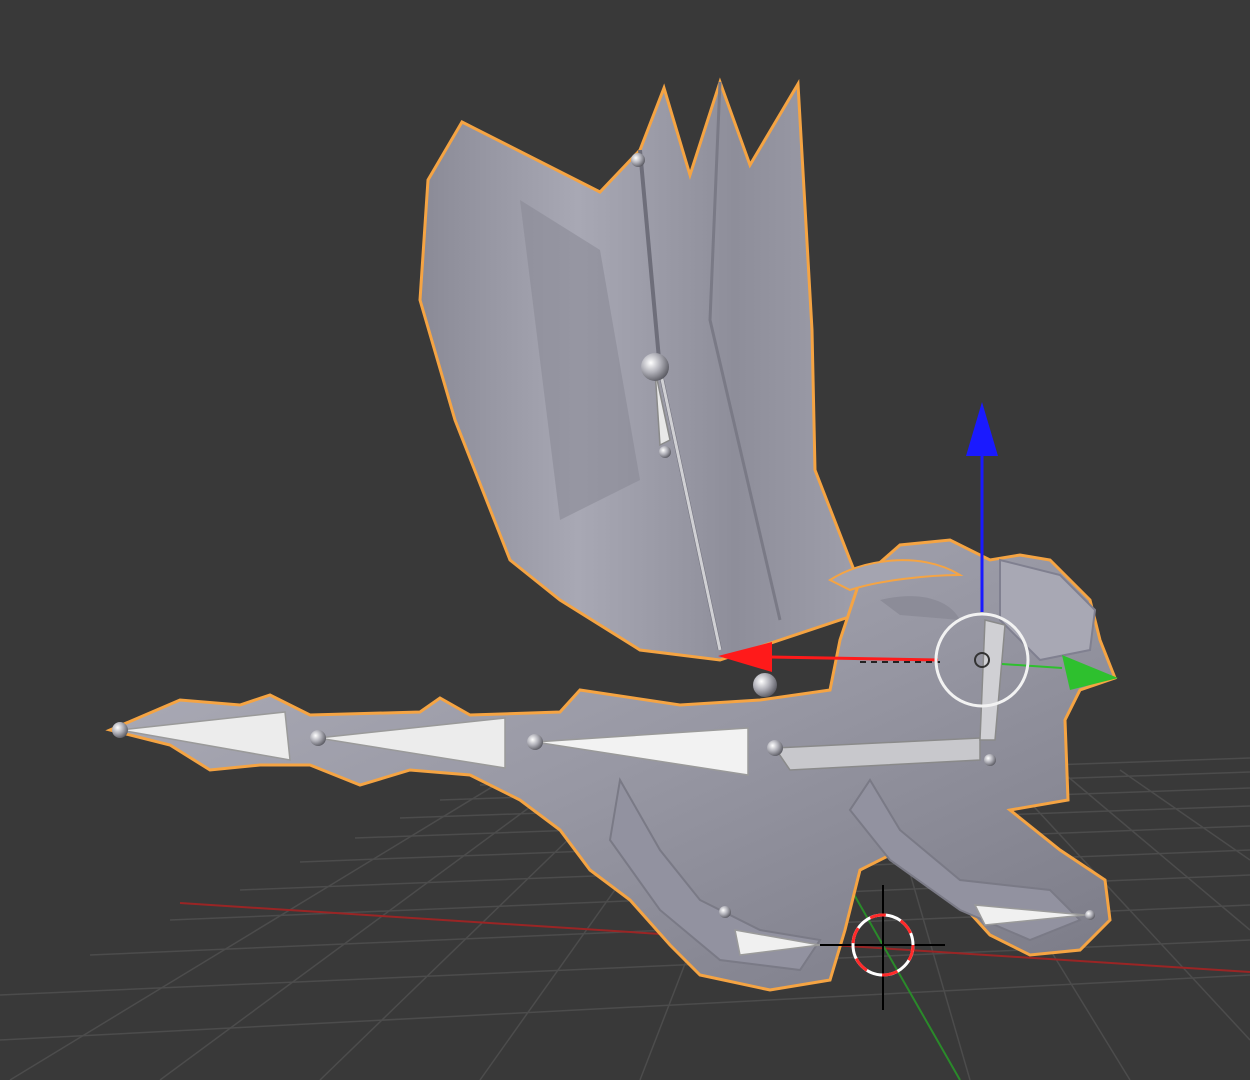  What do you see at coordinates (982, 429) in the screenshot?
I see `gizmo-z-arrow` at bounding box center [982, 429].